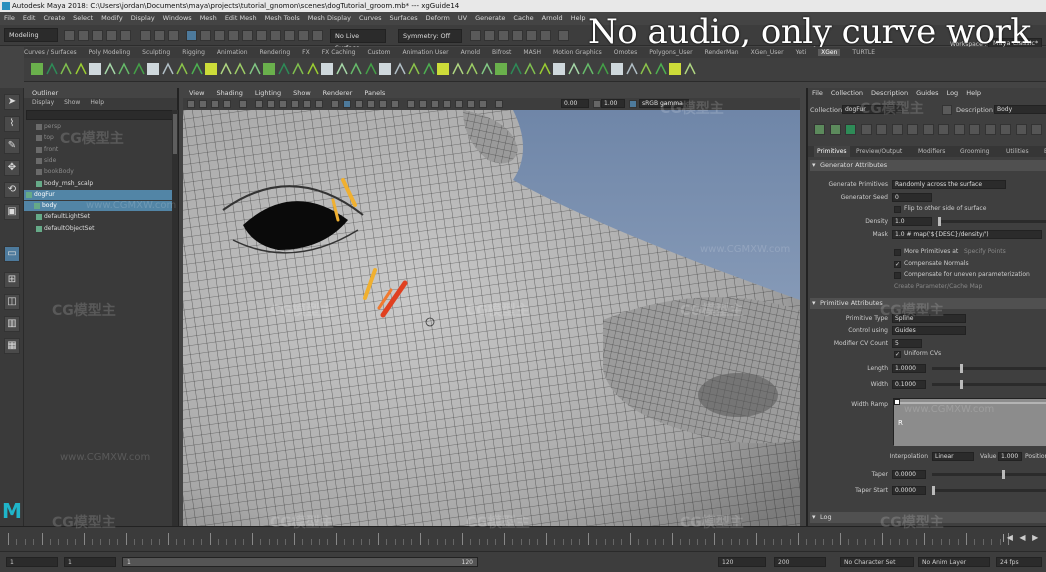 This screenshot has height=572, width=1046. What do you see at coordinates (247, 35) in the screenshot?
I see `select-surfaces-icon` at bounding box center [247, 35].